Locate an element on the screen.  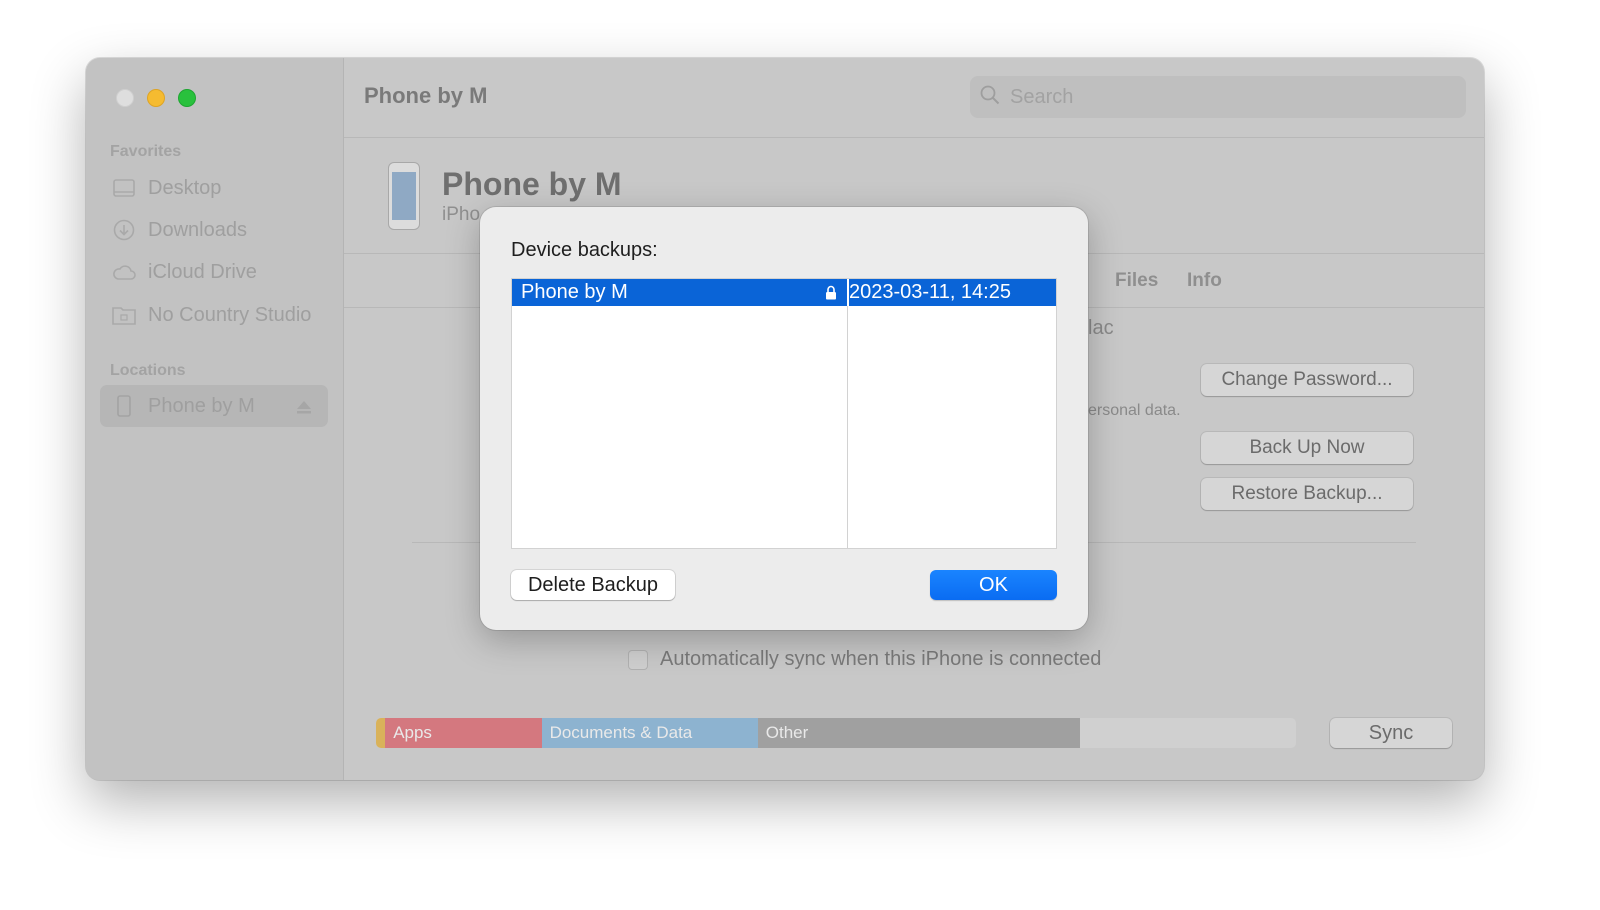
toolbar: Phone by M Search is located at coordinates (914, 98).